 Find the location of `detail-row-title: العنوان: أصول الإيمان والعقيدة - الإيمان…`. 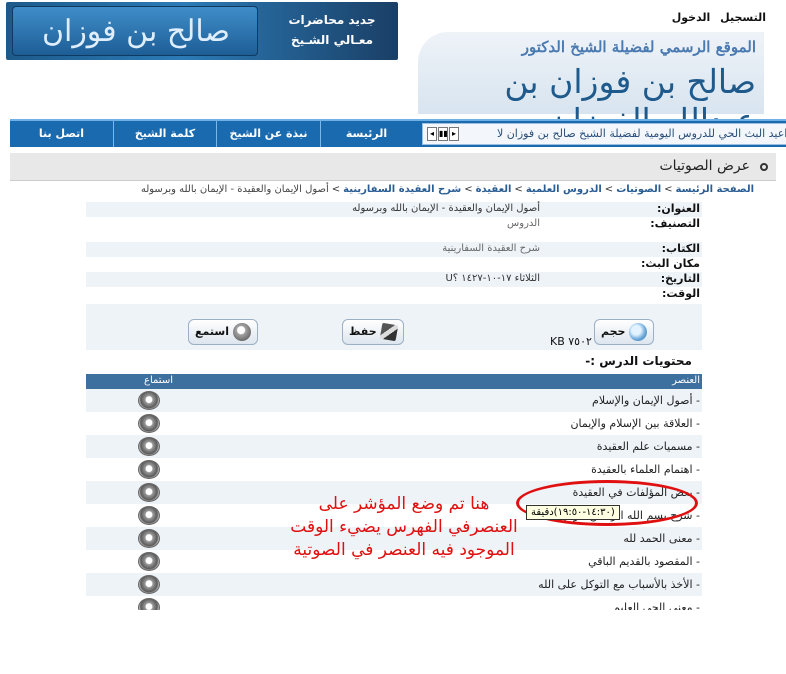

detail-row-title: العنوان: أصول الإيمان والعقيدة - الإيمان… is located at coordinates (394, 209).